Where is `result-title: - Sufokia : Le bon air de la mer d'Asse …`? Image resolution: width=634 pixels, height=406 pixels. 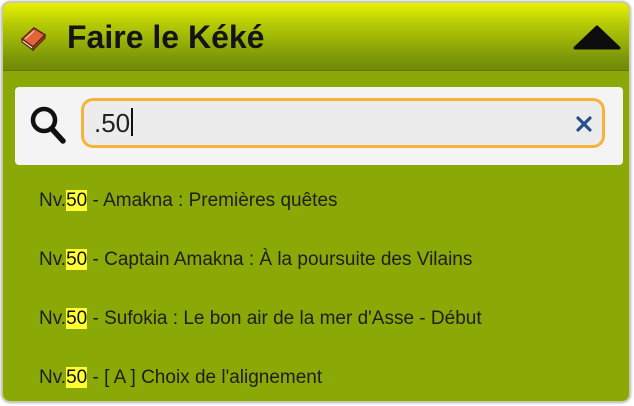
result-title: - Sufokia : Le bon air de la mer d'Asse … is located at coordinates (284, 318).